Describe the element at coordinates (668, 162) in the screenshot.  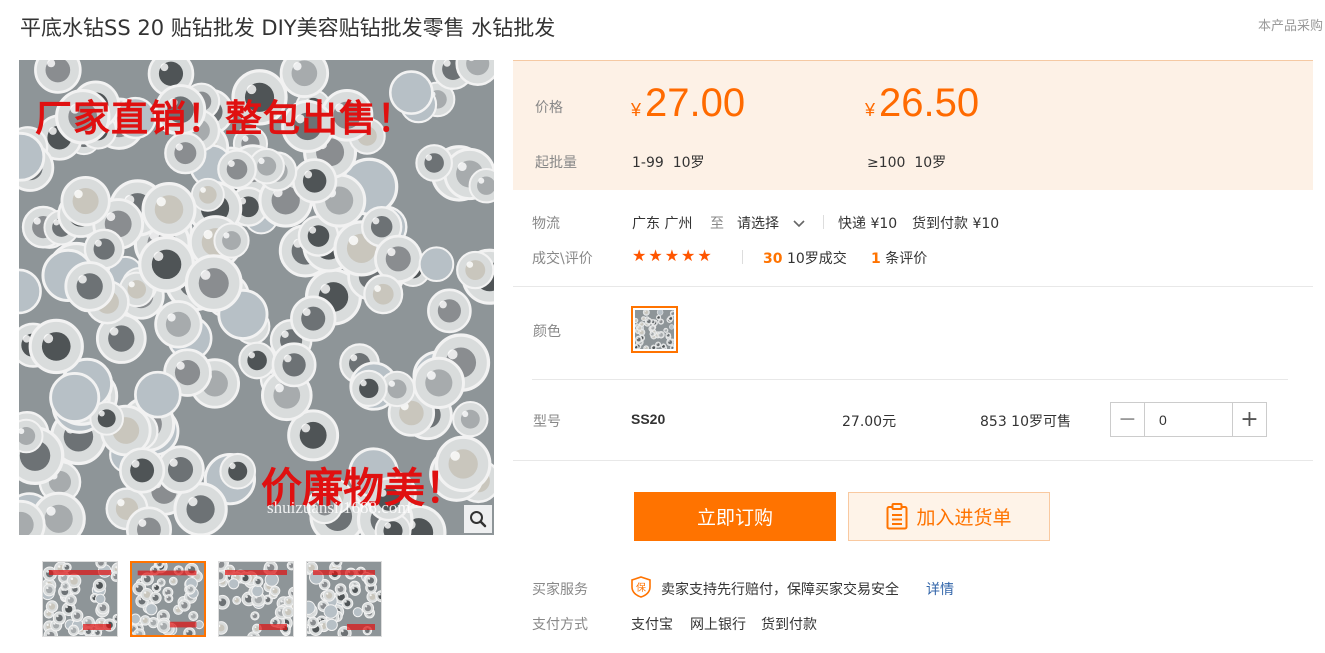
I see `tier1-range: 1-99 10罗` at that location.